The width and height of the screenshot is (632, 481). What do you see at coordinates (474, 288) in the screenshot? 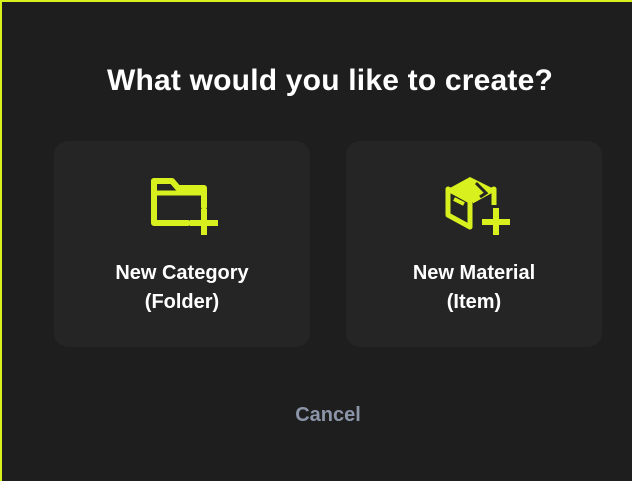
I see `new-material-label: New Material (Item)` at bounding box center [474, 288].